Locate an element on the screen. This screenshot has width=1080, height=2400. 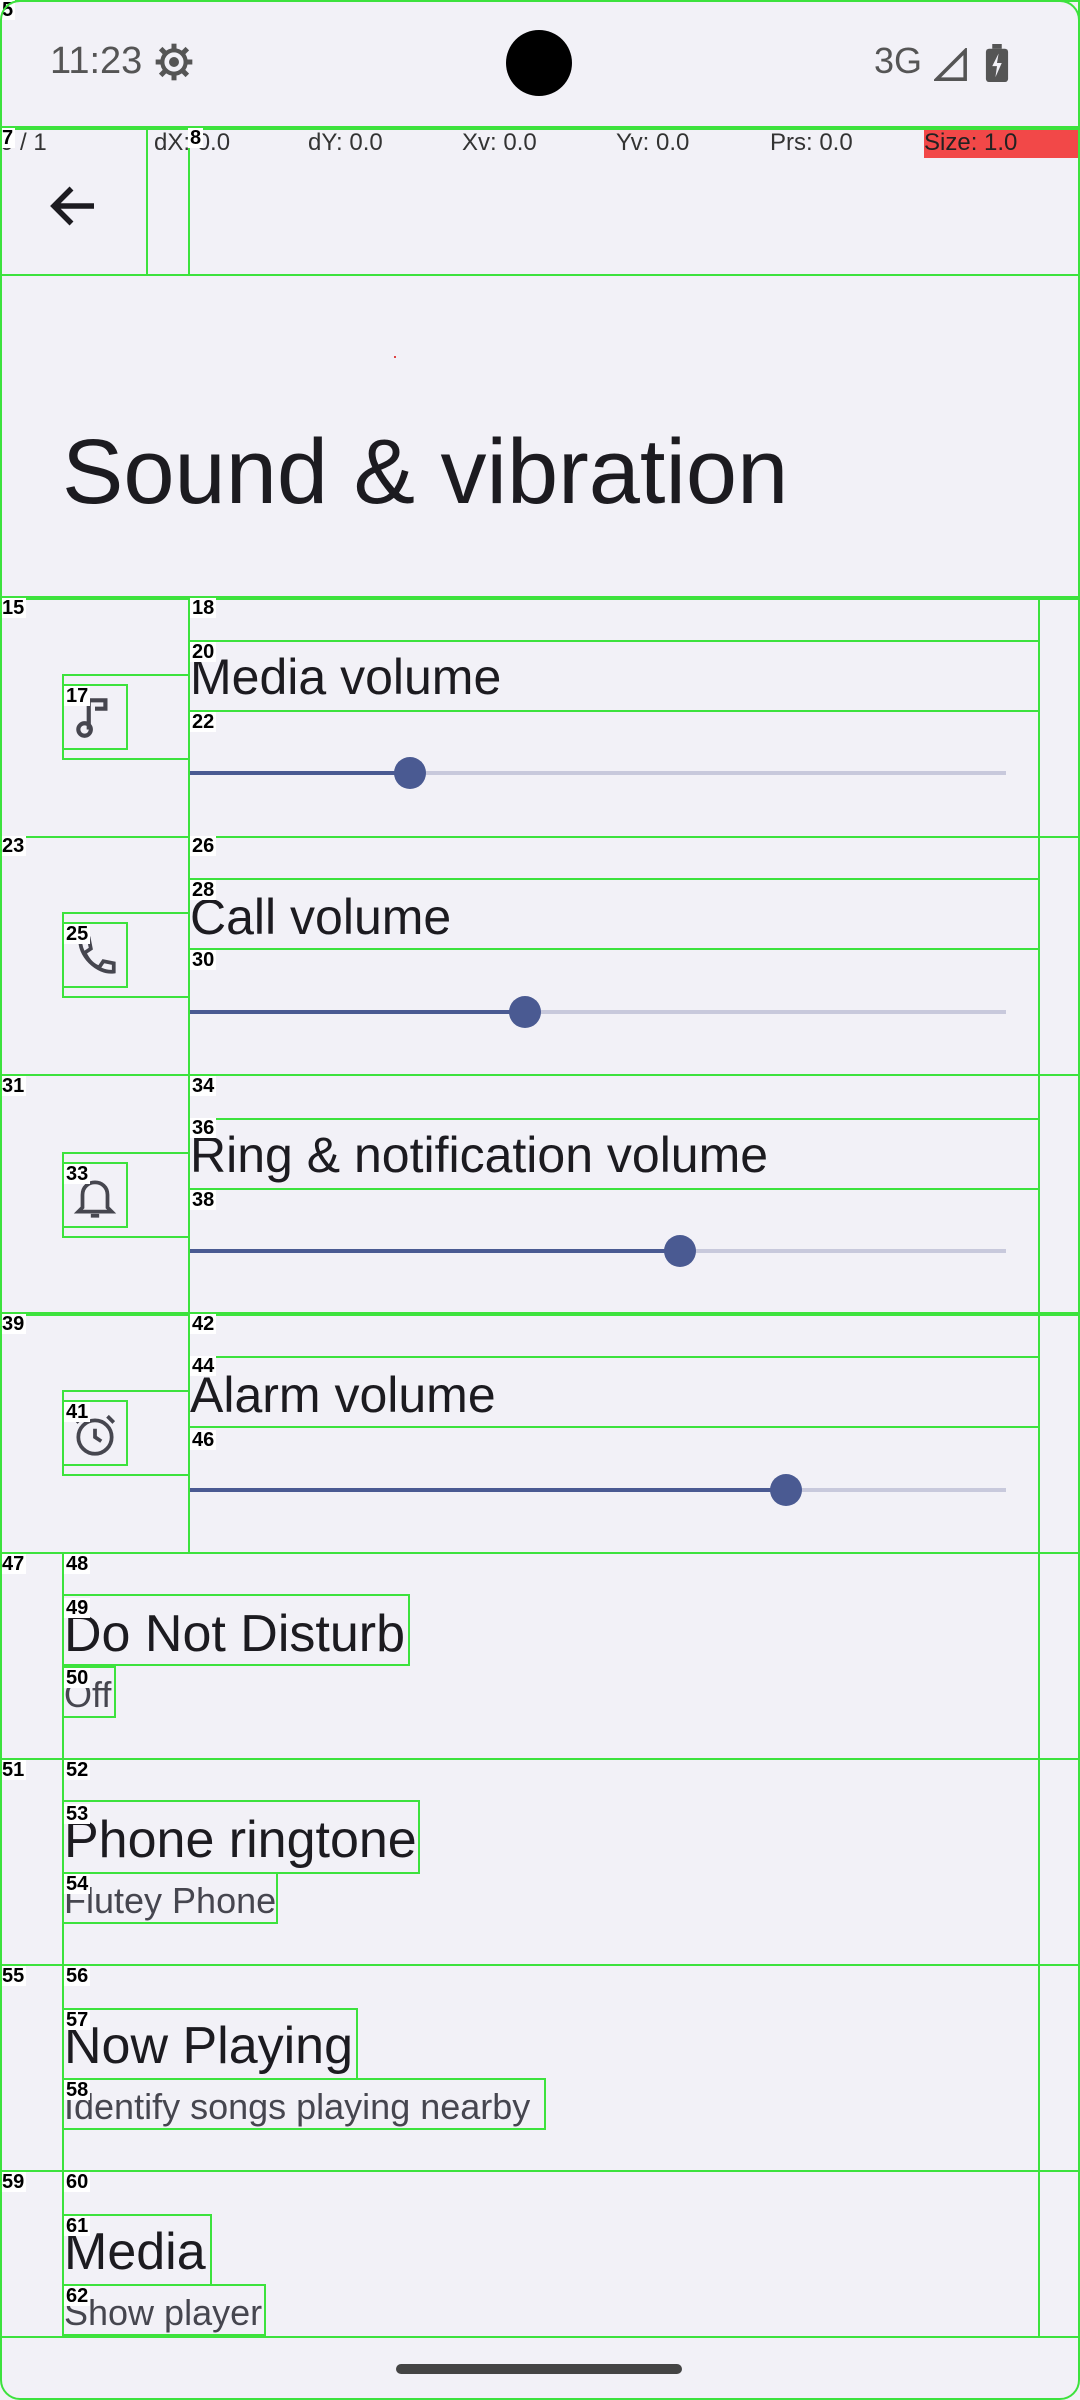
gesture-nav-handle is located at coordinates (539, 2369).